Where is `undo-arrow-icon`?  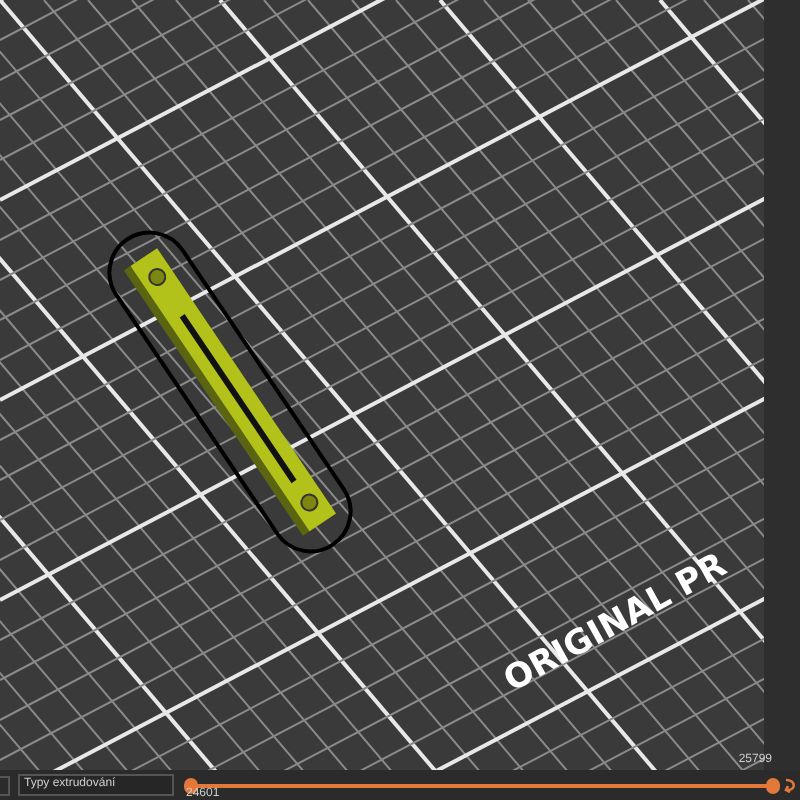 undo-arrow-icon is located at coordinates (791, 786).